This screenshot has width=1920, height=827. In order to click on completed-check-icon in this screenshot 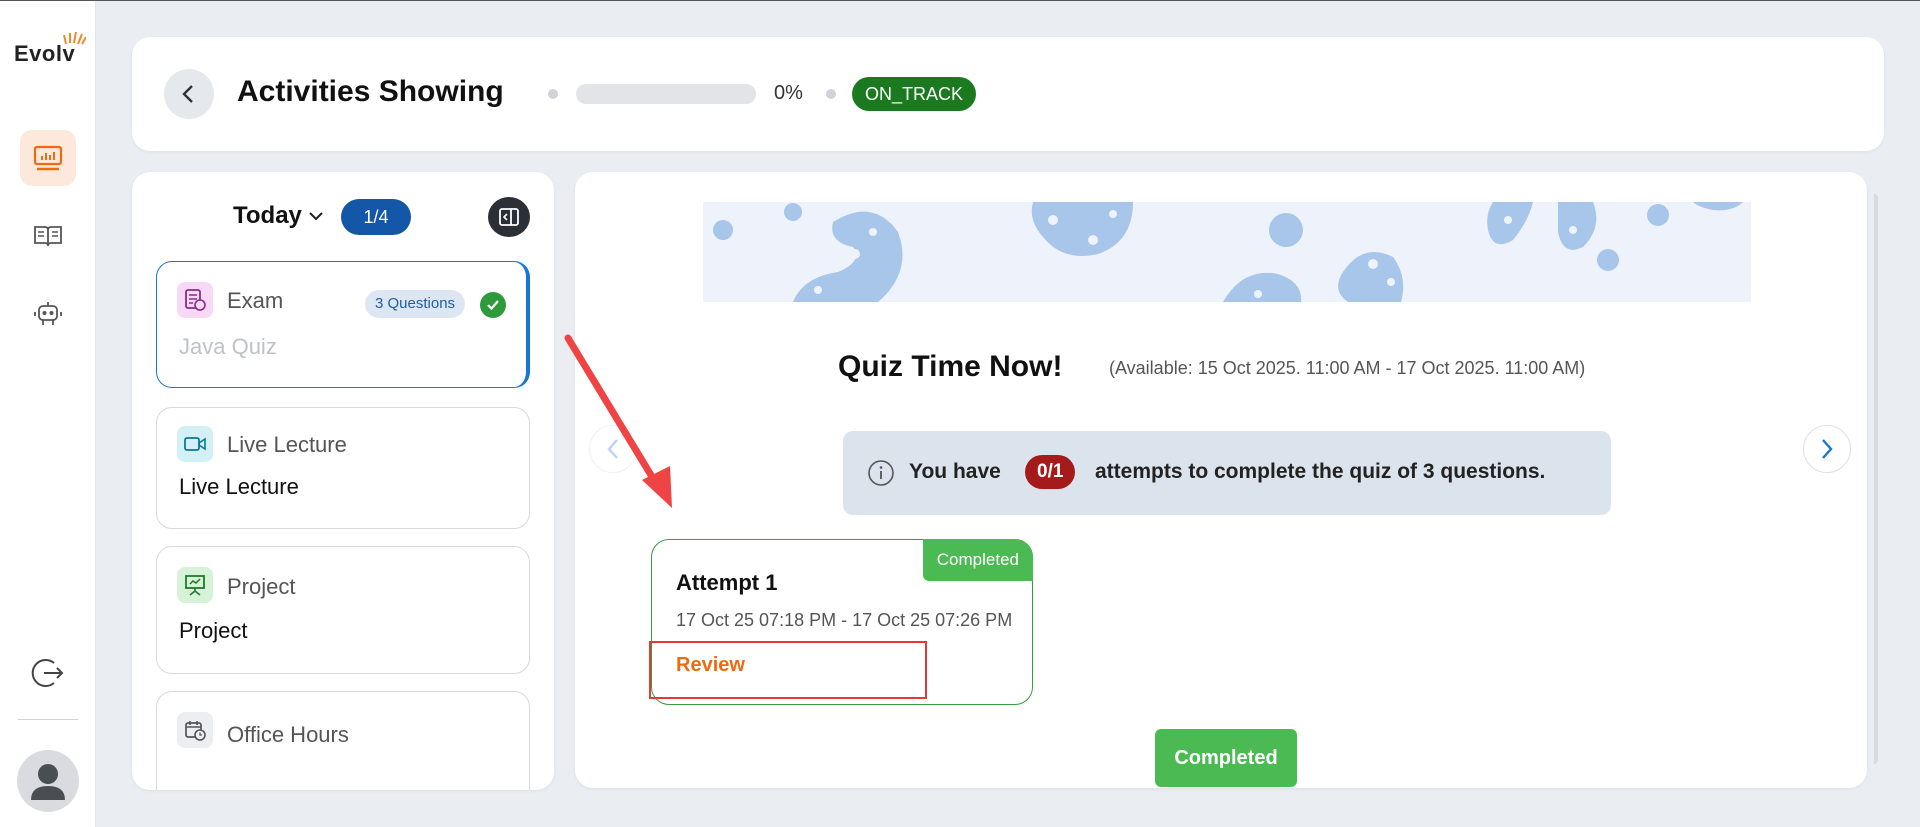, I will do `click(493, 305)`.